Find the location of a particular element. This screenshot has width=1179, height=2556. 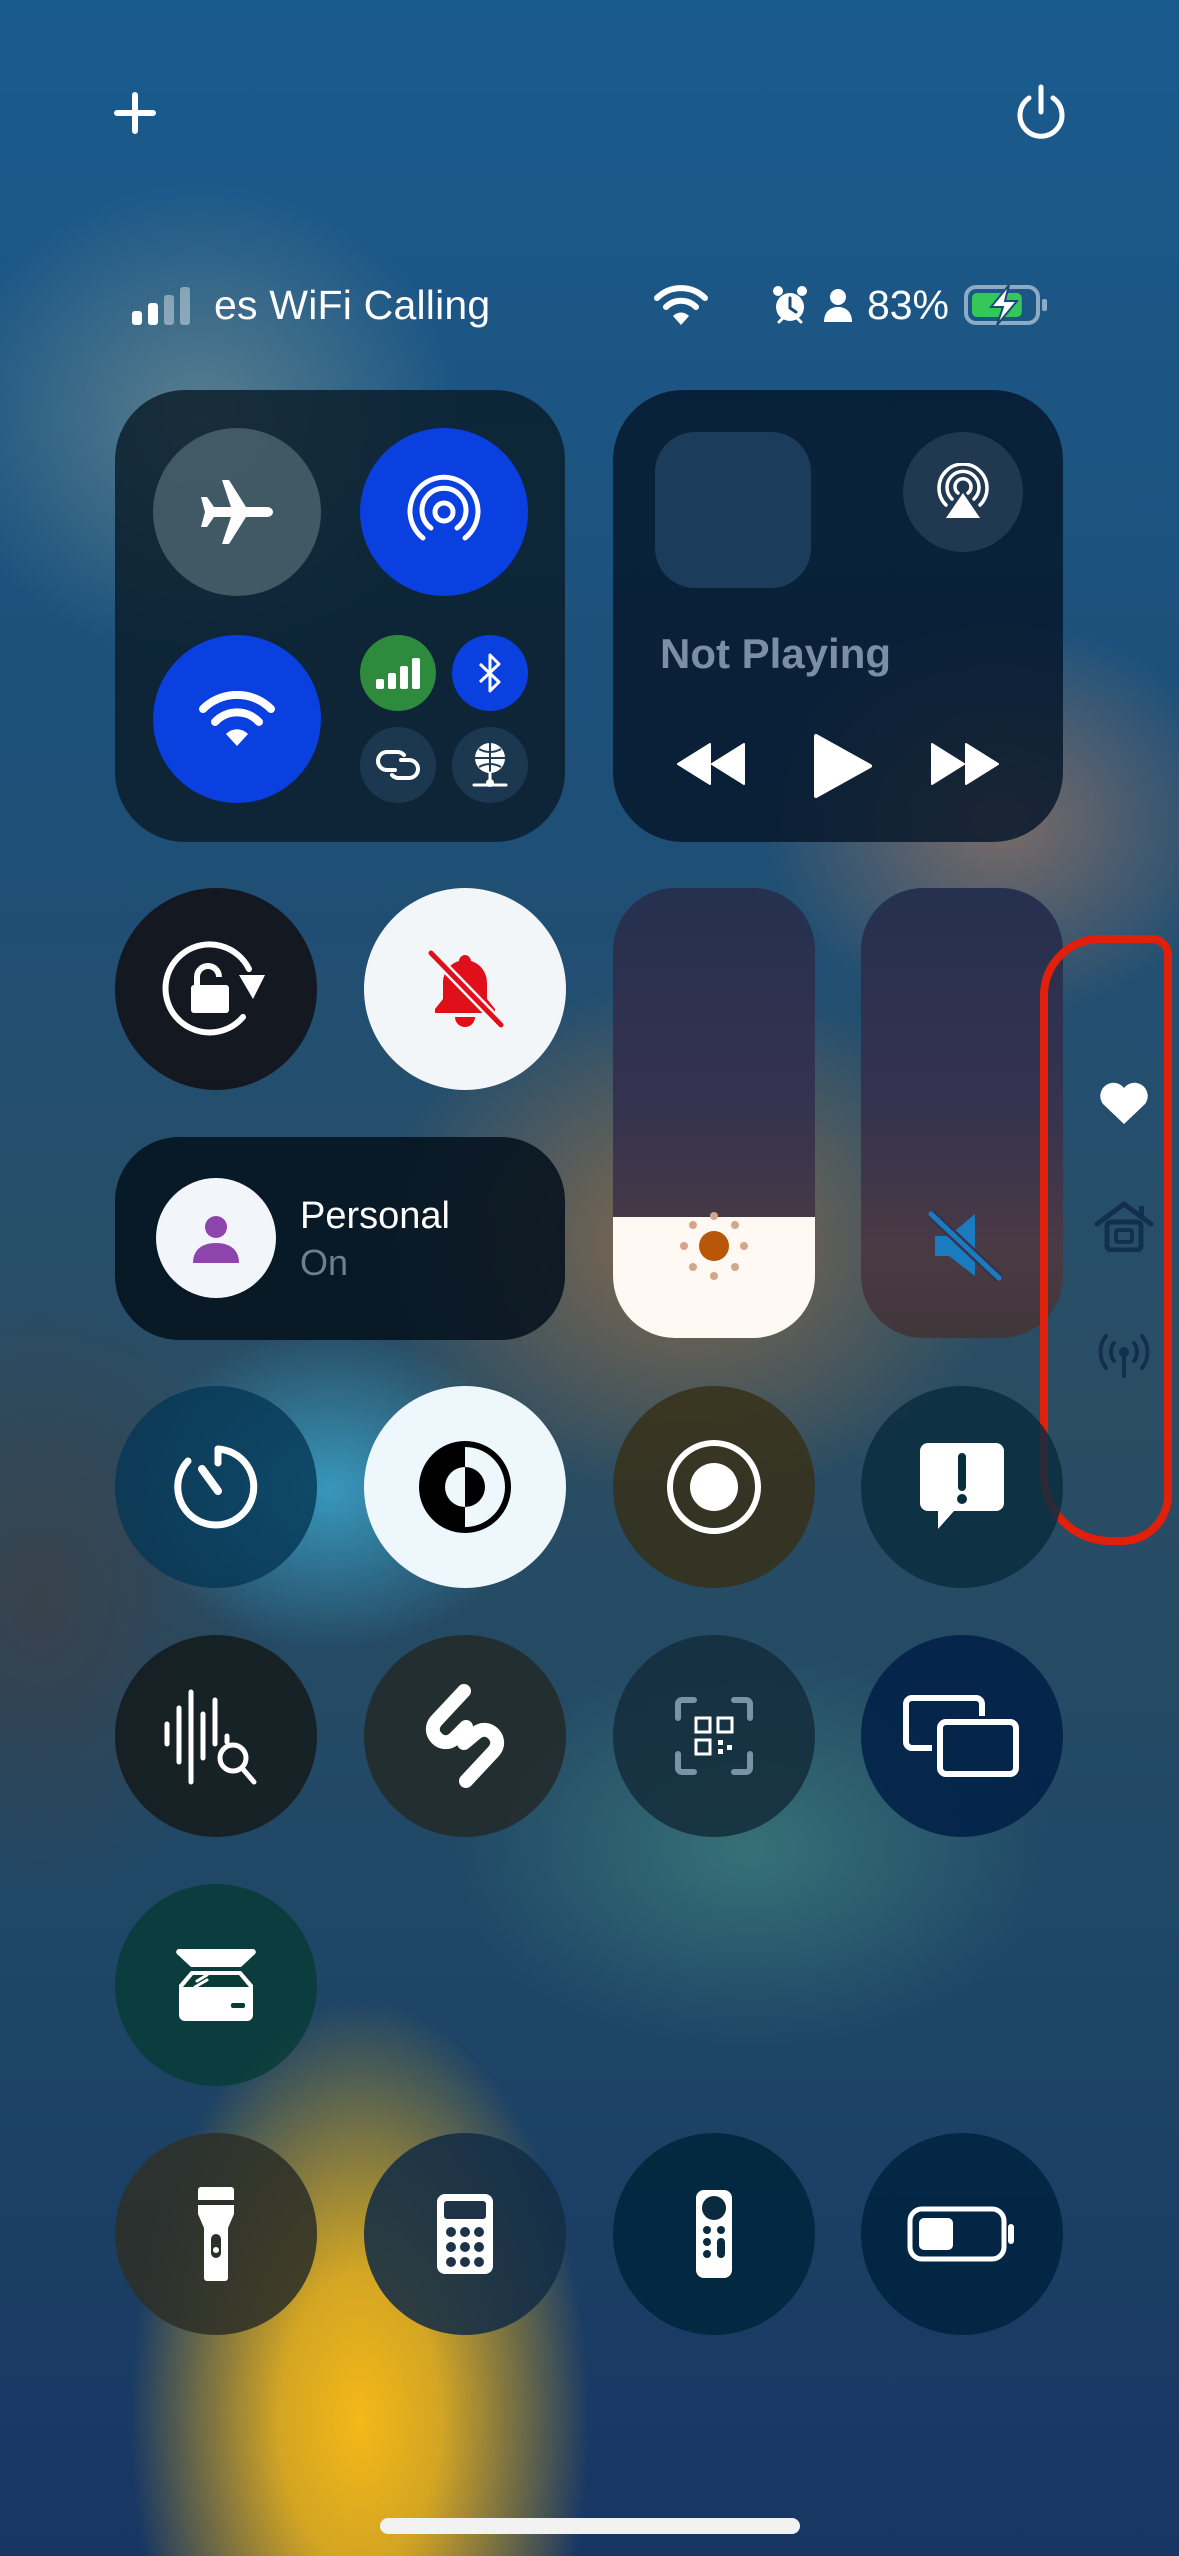

globe-network-icon is located at coordinates (490, 765).